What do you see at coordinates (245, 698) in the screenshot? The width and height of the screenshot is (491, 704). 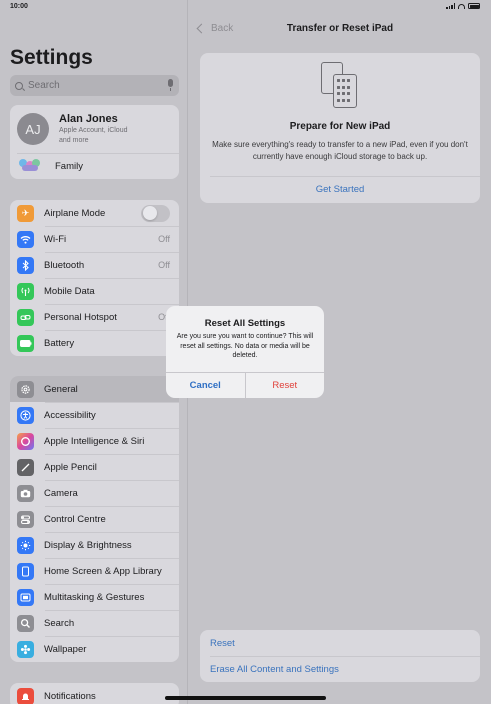 I see `home-indicator` at bounding box center [245, 698].